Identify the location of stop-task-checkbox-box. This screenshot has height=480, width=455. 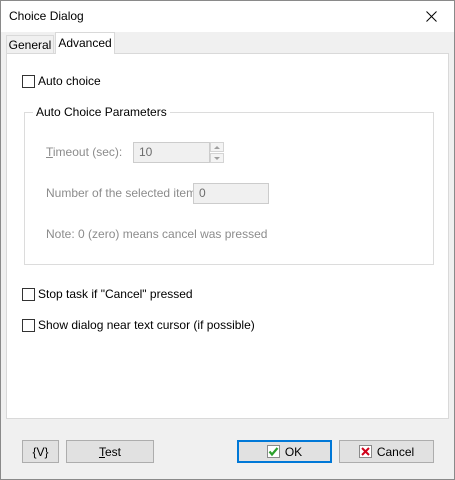
(28, 294).